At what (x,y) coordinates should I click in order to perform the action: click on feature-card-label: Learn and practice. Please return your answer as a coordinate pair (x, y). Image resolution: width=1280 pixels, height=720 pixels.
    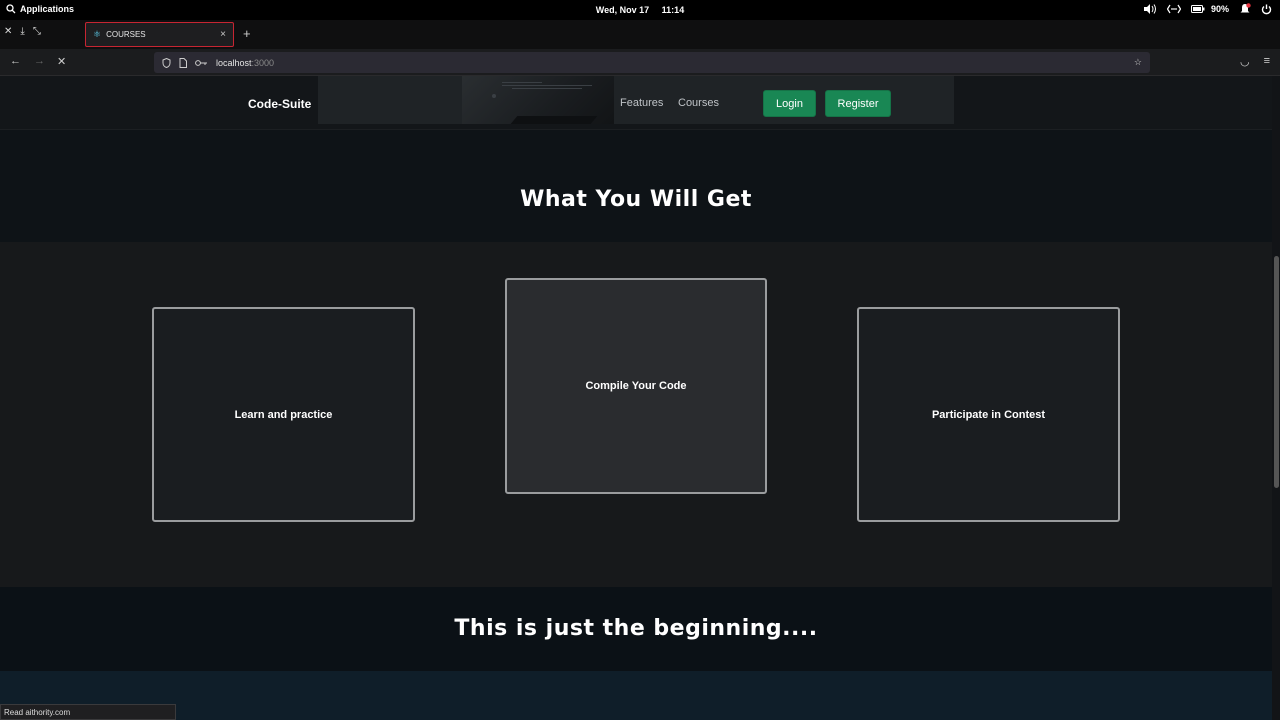
    Looking at the image, I should click on (283, 414).